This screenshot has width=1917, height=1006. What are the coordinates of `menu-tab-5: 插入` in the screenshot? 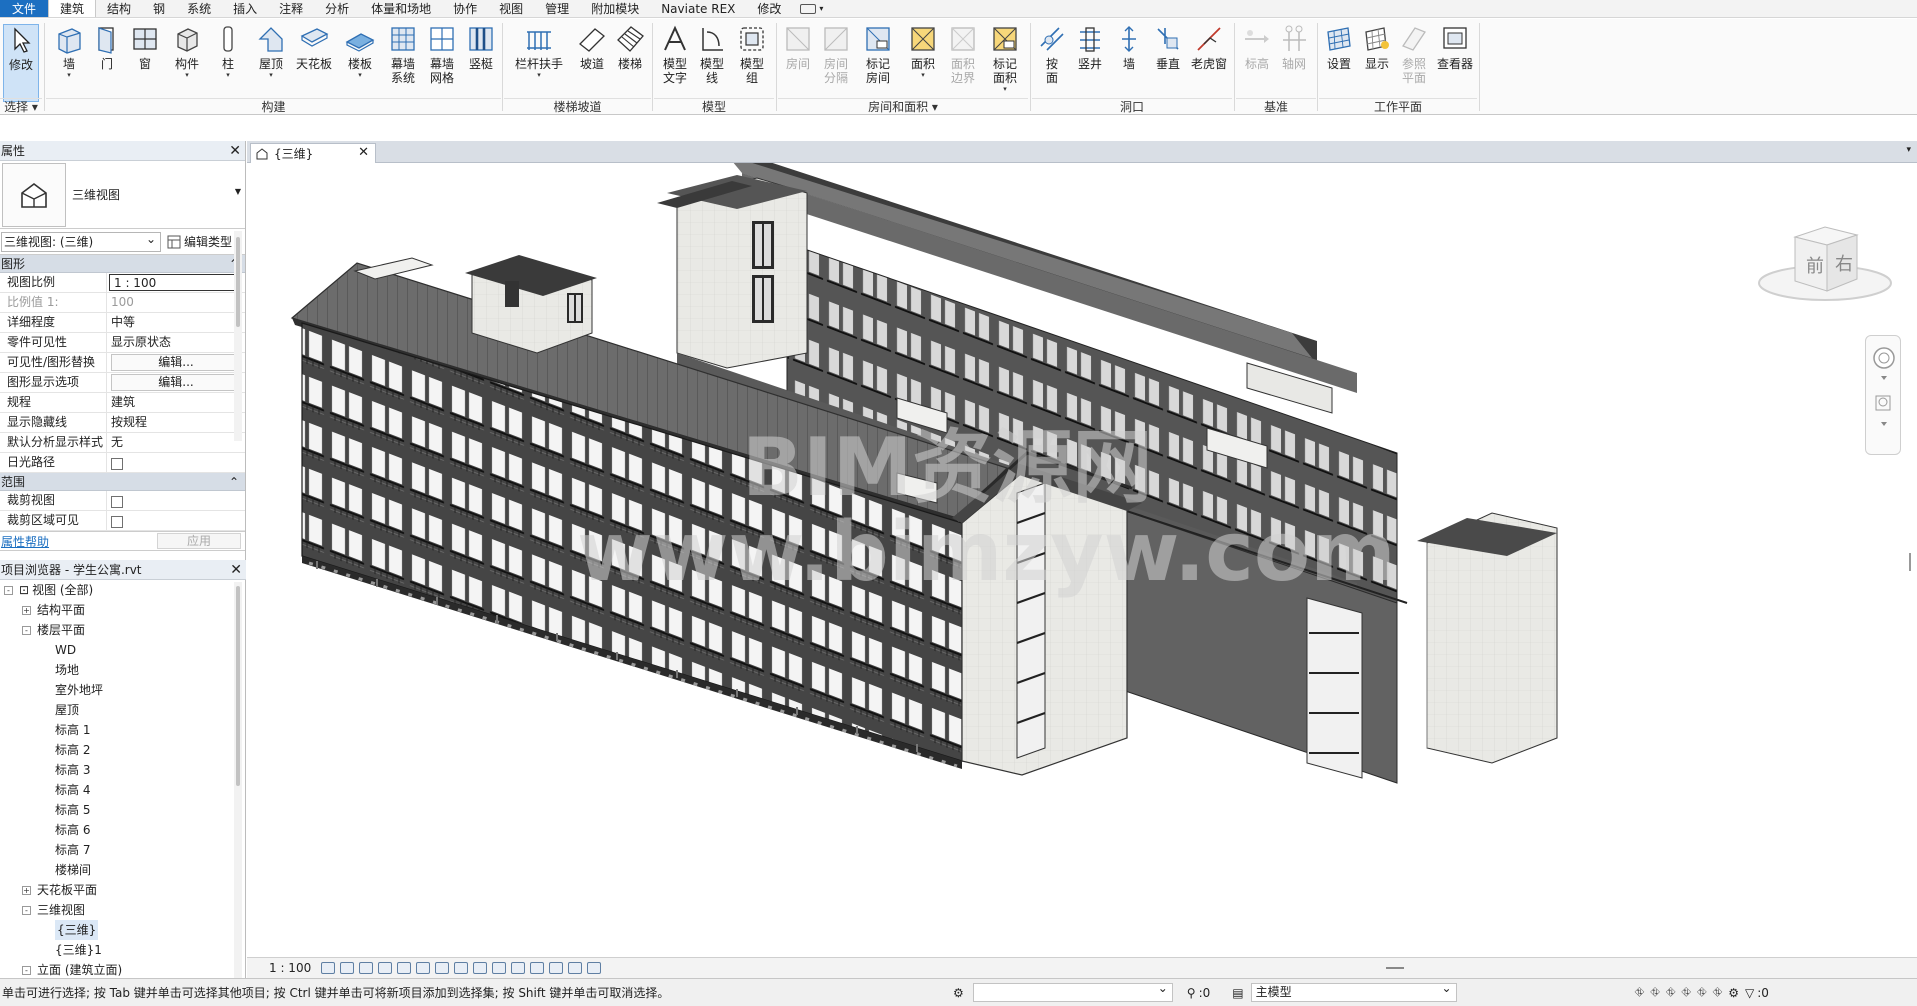 It's located at (245, 8).